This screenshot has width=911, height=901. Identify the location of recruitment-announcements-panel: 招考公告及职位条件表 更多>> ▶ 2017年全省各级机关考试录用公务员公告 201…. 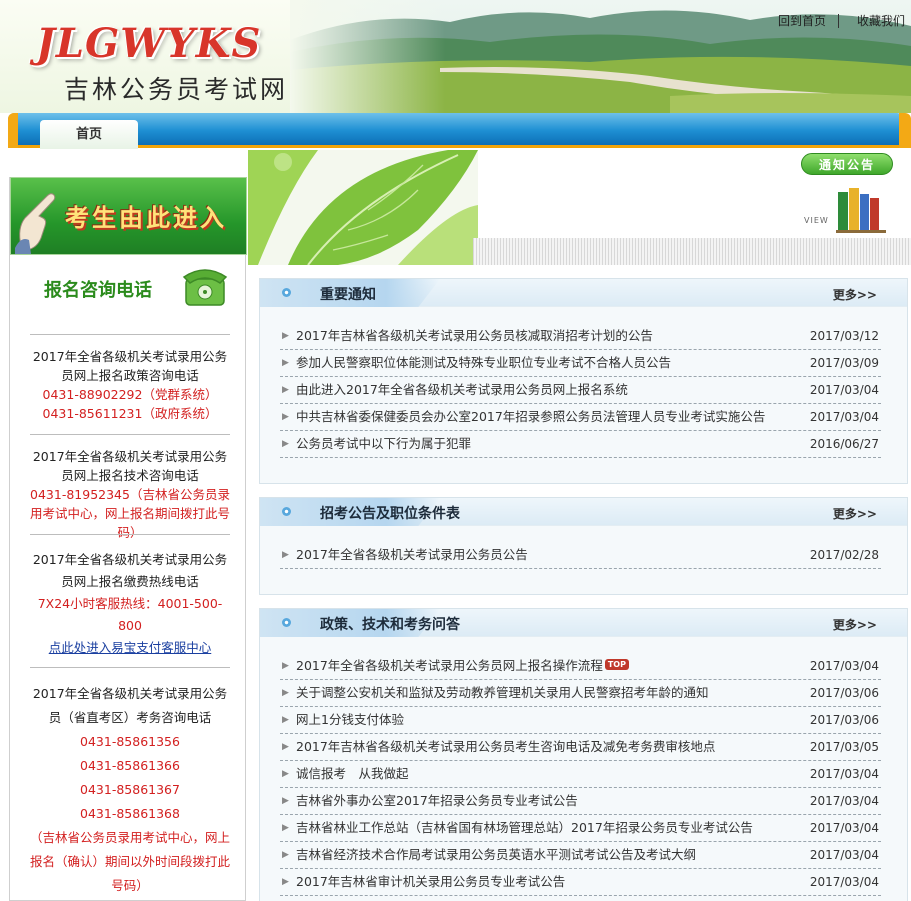
(583, 546).